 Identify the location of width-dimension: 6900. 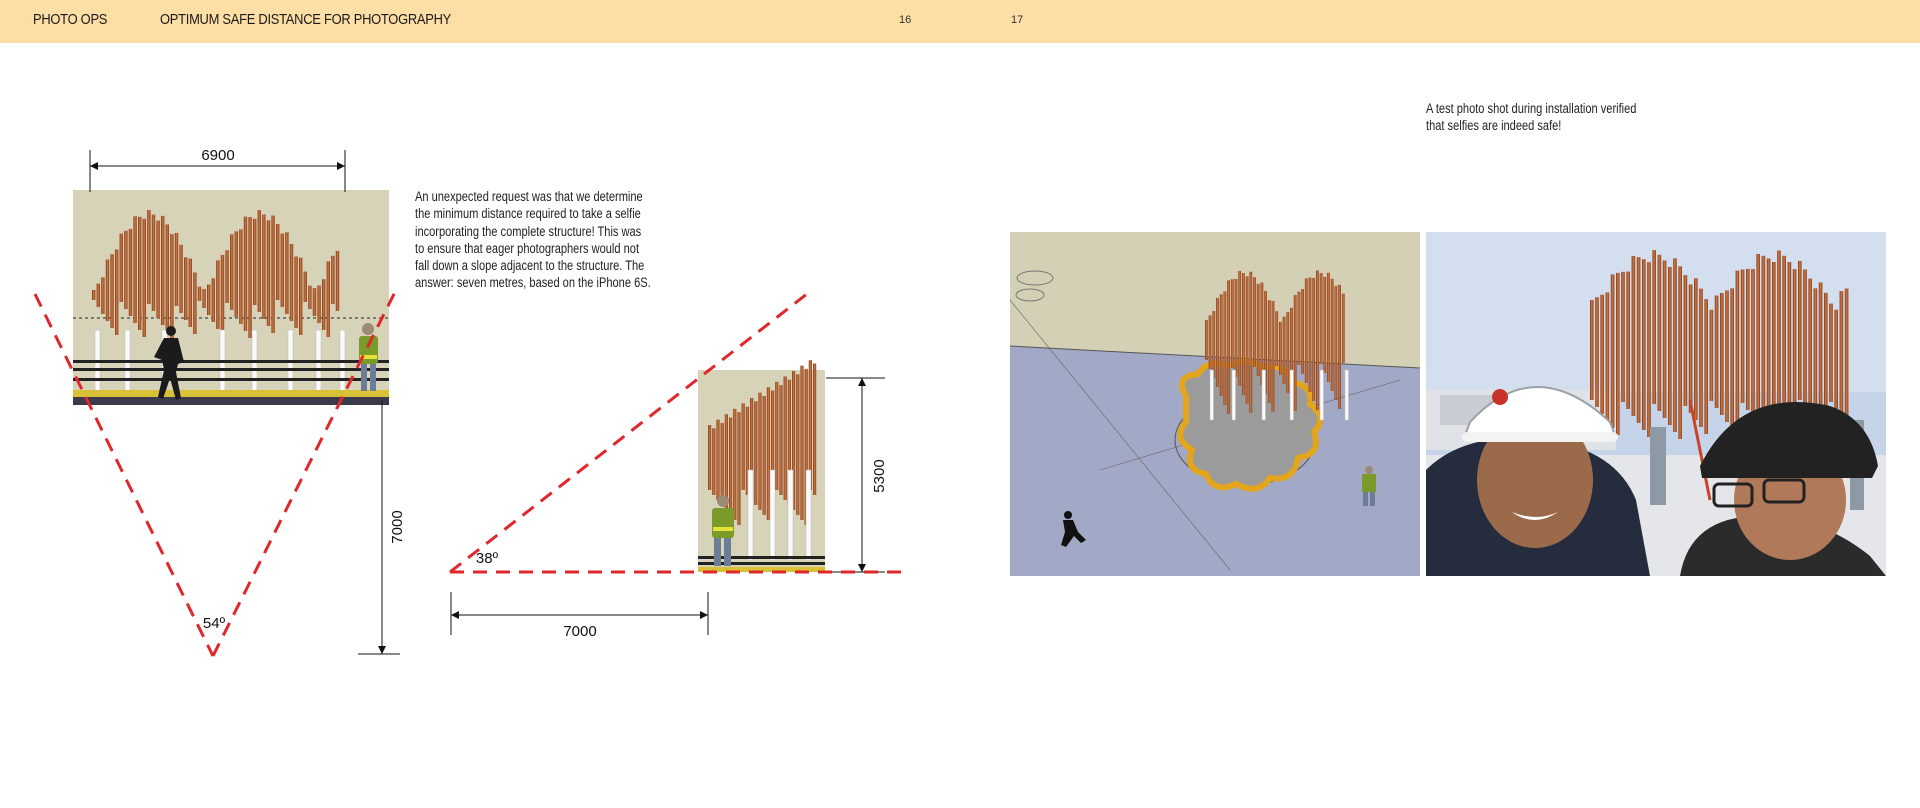
(217, 169).